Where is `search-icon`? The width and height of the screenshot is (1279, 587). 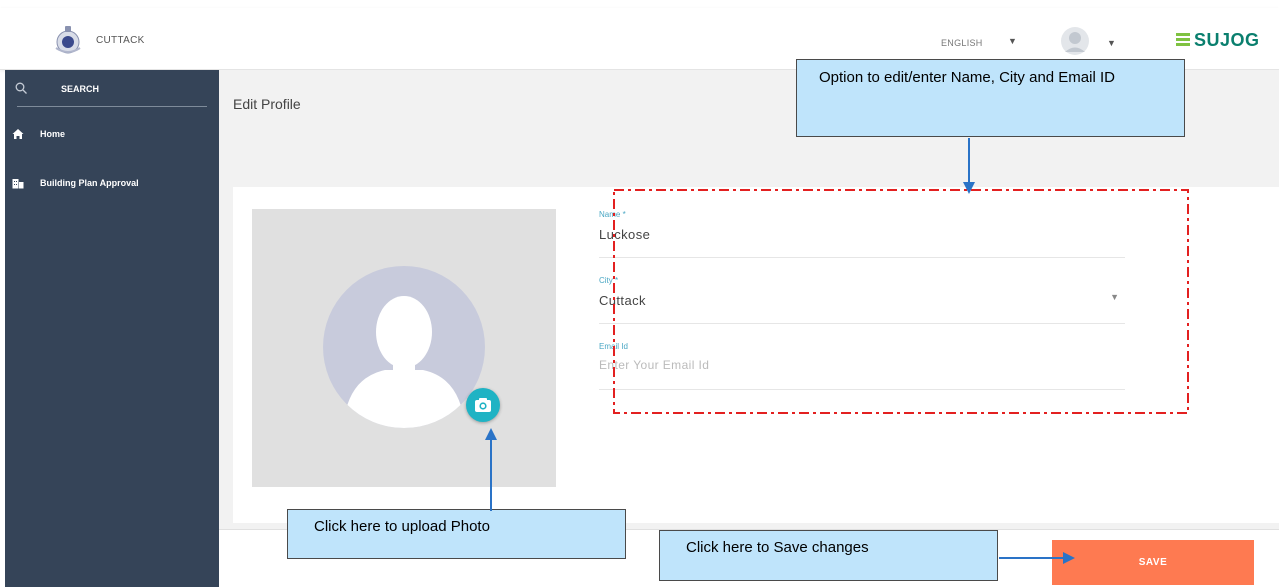 search-icon is located at coordinates (21, 88).